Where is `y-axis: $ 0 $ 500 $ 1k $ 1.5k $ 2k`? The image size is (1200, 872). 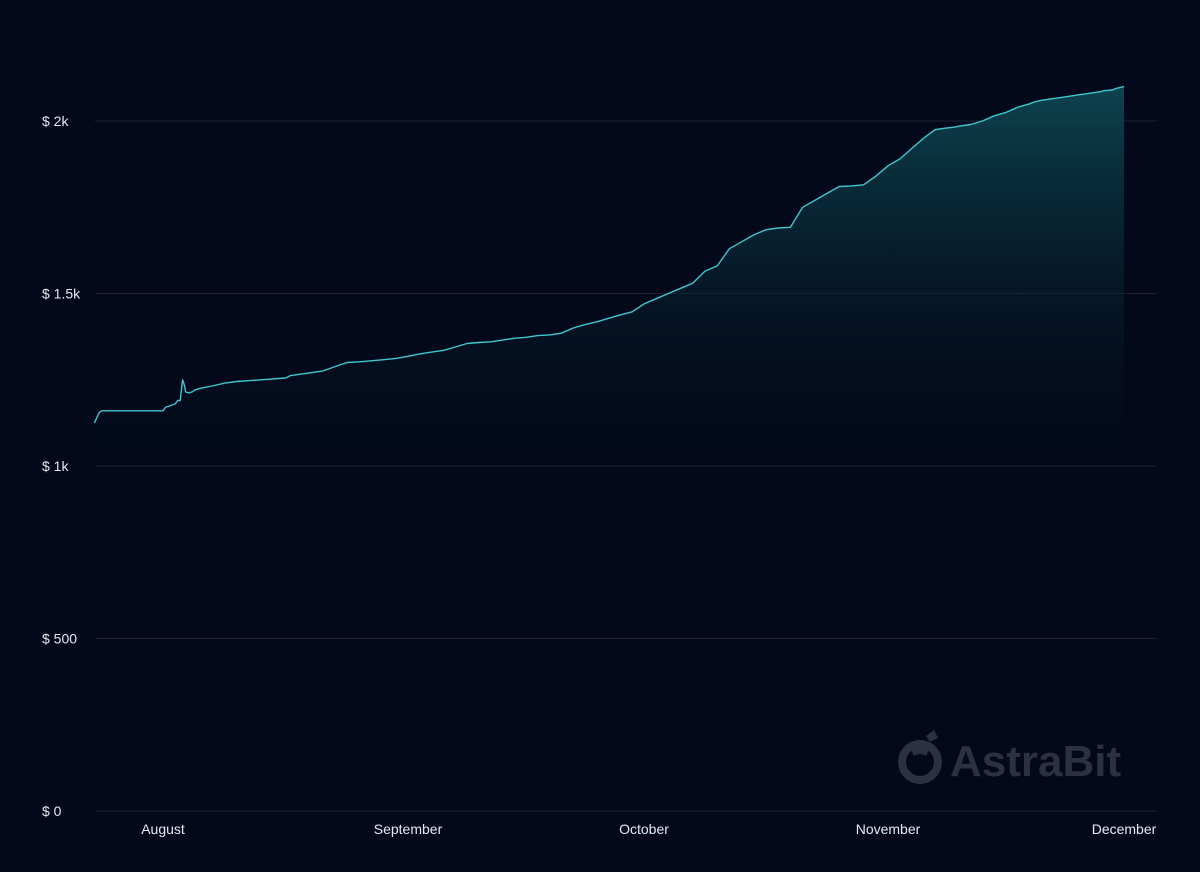 y-axis: $ 0 $ 500 $ 1k $ 1.5k $ 2k is located at coordinates (61, 466).